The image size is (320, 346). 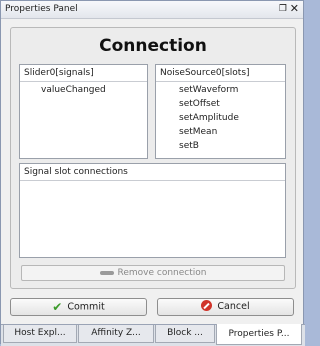 I want to click on cancel-button: Cancel, so click(x=225, y=307).